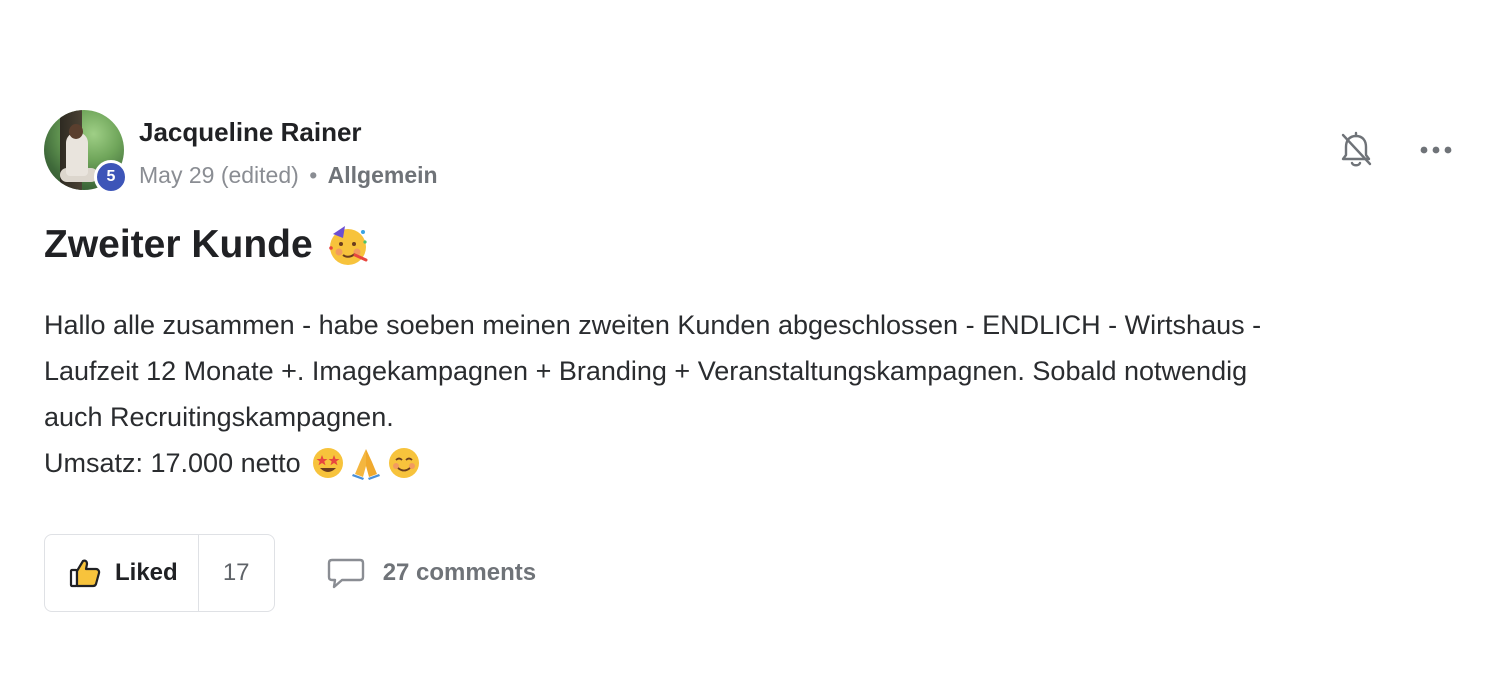 Image resolution: width=1500 pixels, height=700 pixels. What do you see at coordinates (1396, 150) in the screenshot?
I see `header-actions` at bounding box center [1396, 150].